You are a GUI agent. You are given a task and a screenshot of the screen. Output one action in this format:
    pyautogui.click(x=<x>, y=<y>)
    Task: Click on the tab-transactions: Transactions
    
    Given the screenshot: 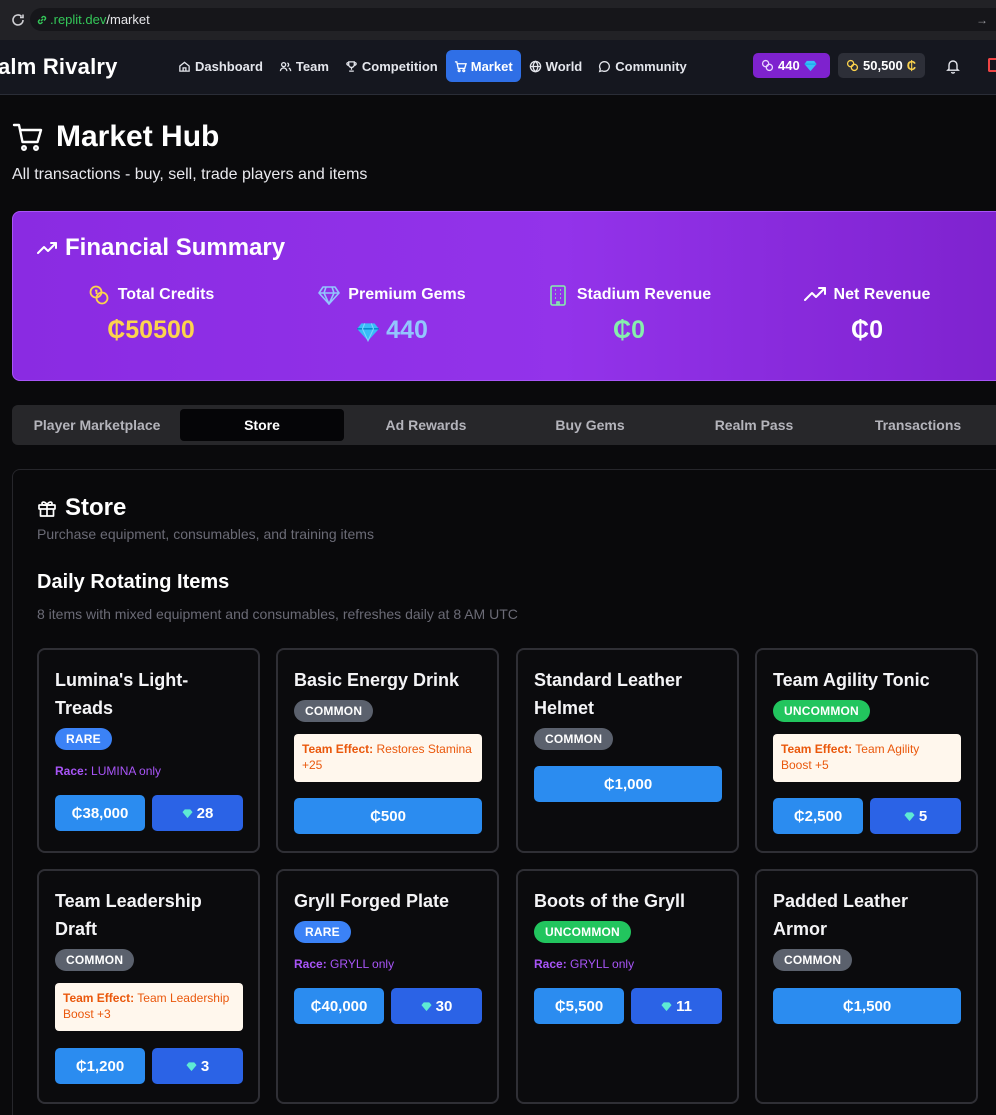 What is the action you would take?
    pyautogui.click(x=916, y=425)
    